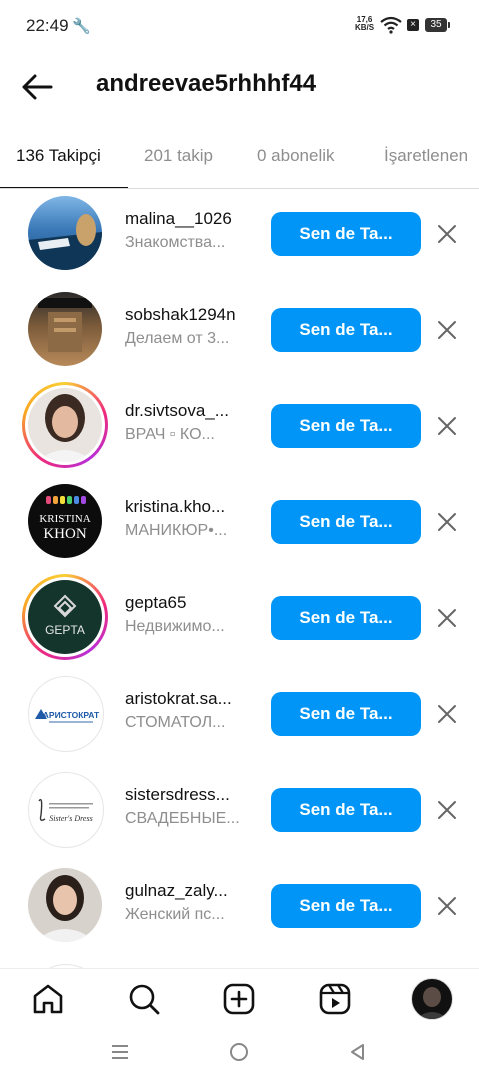 Image resolution: width=479 pixels, height=1080 pixels. I want to click on username: sobshak1294n, so click(191, 315).